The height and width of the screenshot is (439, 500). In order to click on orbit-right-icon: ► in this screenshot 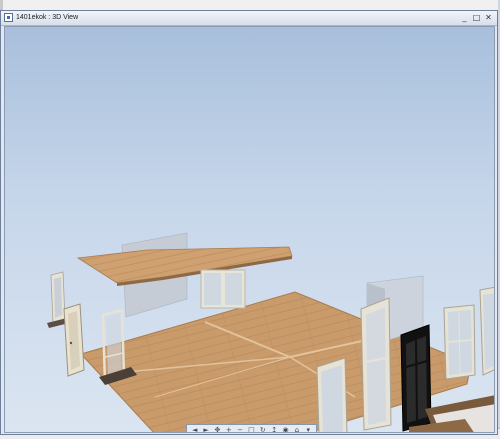, I will do `click(206, 429)`.